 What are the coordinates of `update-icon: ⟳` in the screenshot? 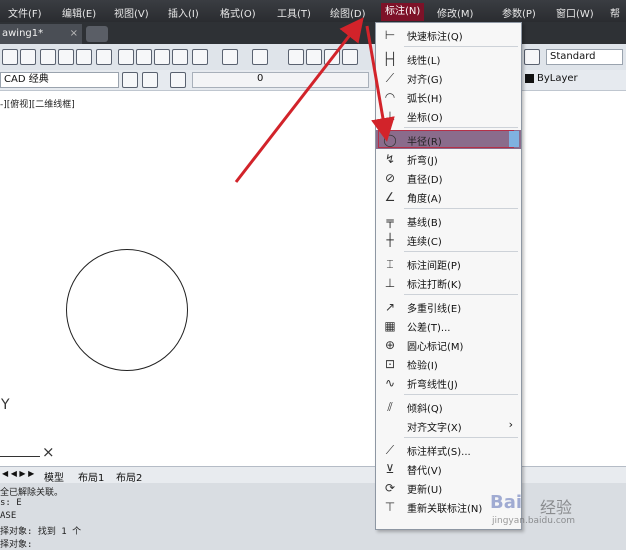 It's located at (390, 488).